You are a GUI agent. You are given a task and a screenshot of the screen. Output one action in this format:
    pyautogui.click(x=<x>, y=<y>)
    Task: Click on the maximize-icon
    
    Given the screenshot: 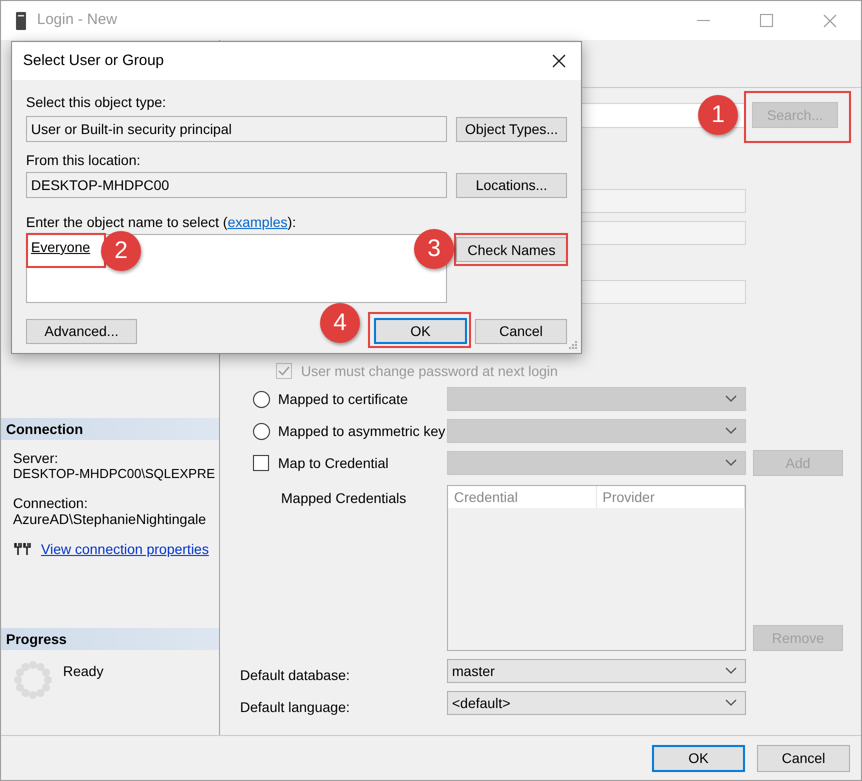 What is the action you would take?
    pyautogui.click(x=766, y=20)
    